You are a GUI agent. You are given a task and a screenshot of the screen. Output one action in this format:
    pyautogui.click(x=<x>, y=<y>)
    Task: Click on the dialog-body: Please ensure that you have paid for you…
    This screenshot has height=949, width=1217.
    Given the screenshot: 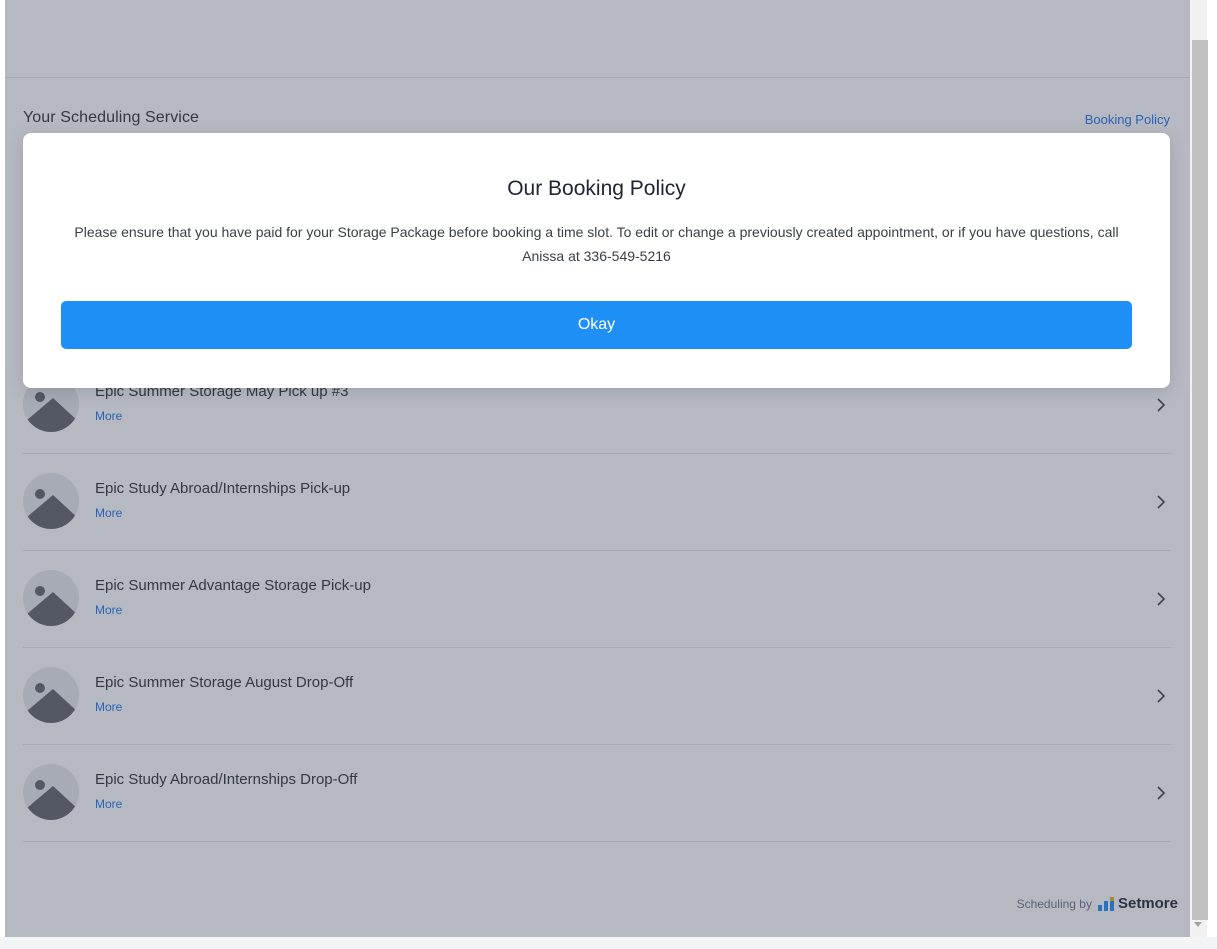 What is the action you would take?
    pyautogui.click(x=596, y=244)
    